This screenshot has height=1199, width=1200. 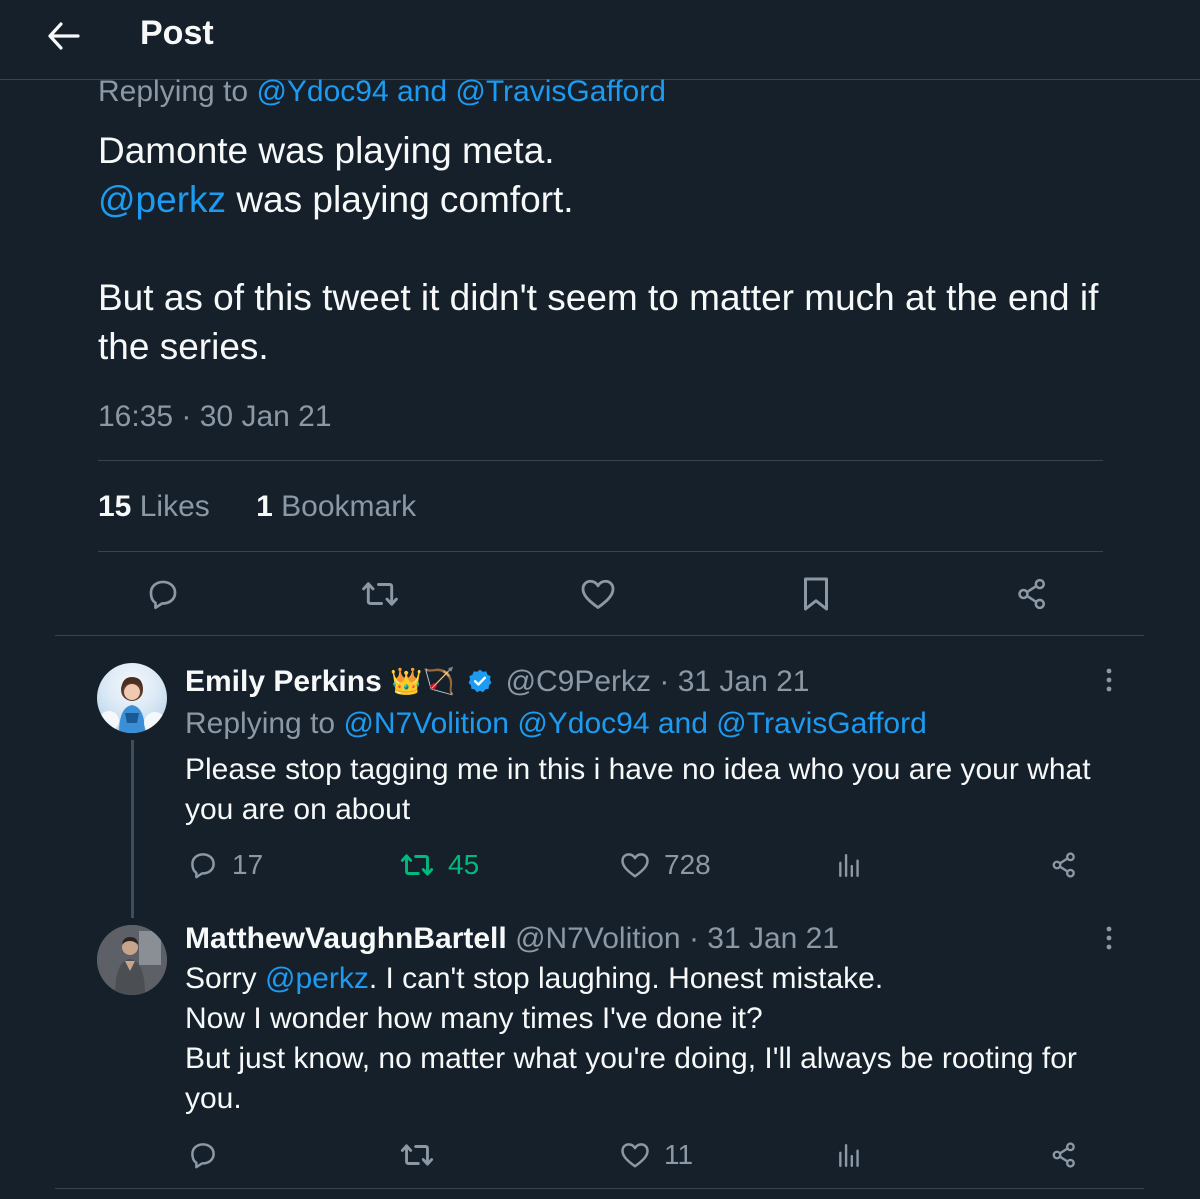 What do you see at coordinates (497, 681) in the screenshot?
I see `reply-header: Emily Perkins 👑🏹 @C9Perkz · 31 Jan 21` at bounding box center [497, 681].